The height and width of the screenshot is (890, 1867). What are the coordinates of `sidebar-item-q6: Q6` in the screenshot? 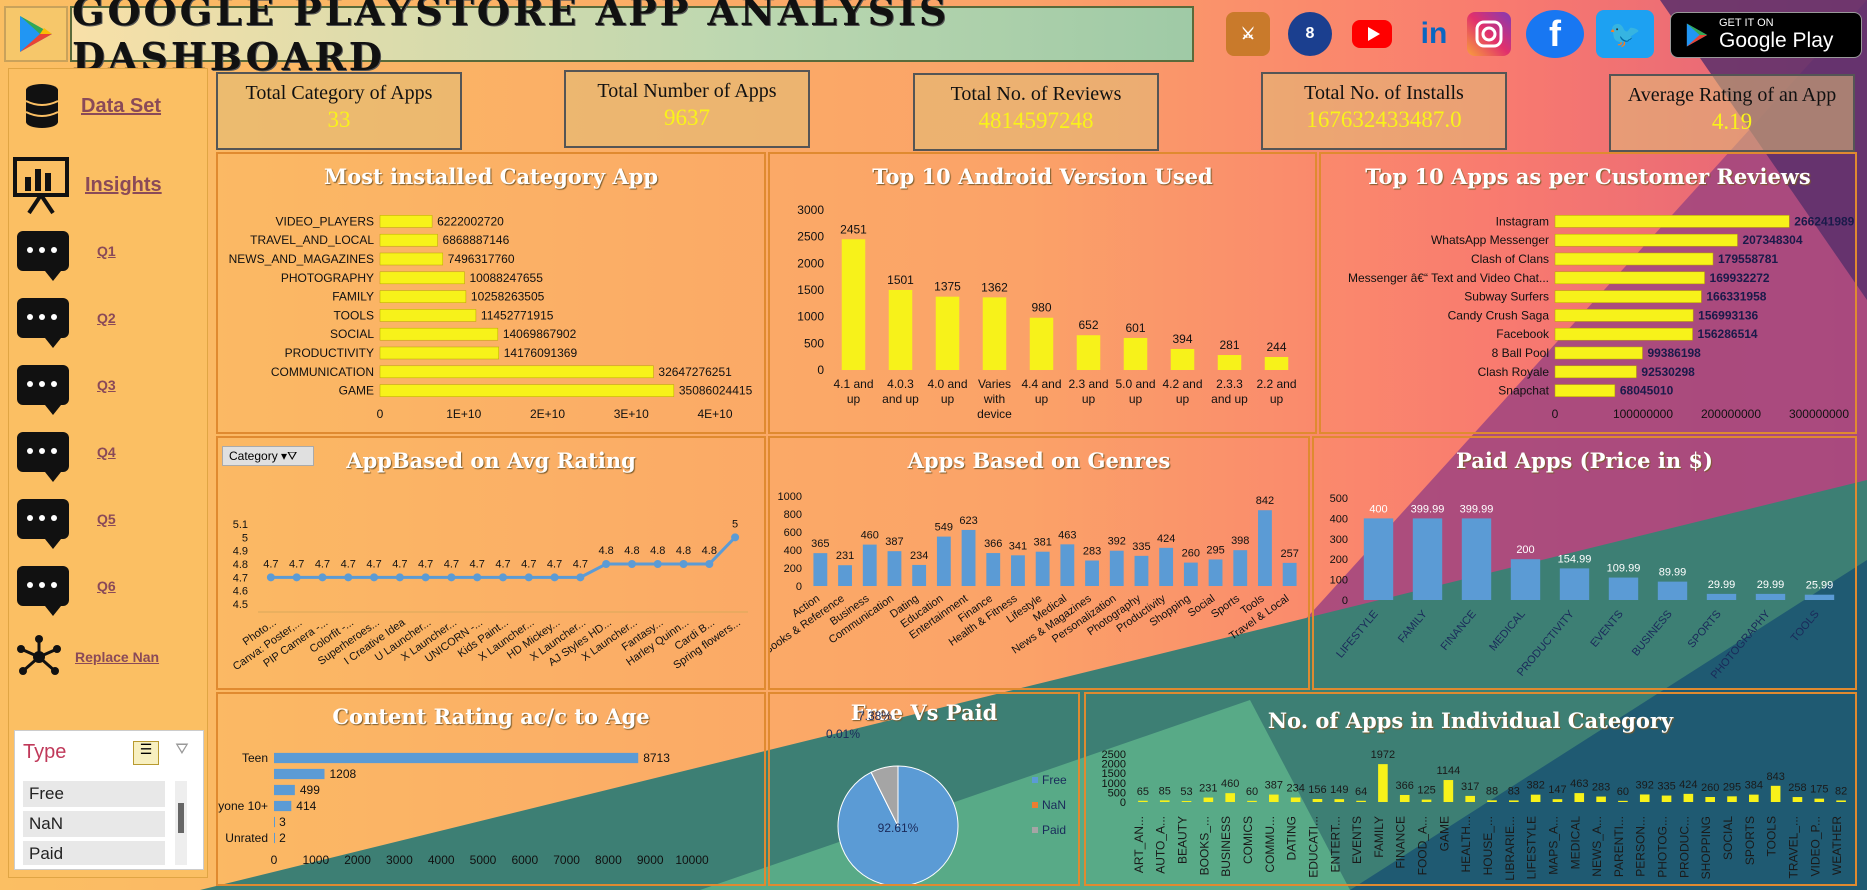 It's located at (66, 591).